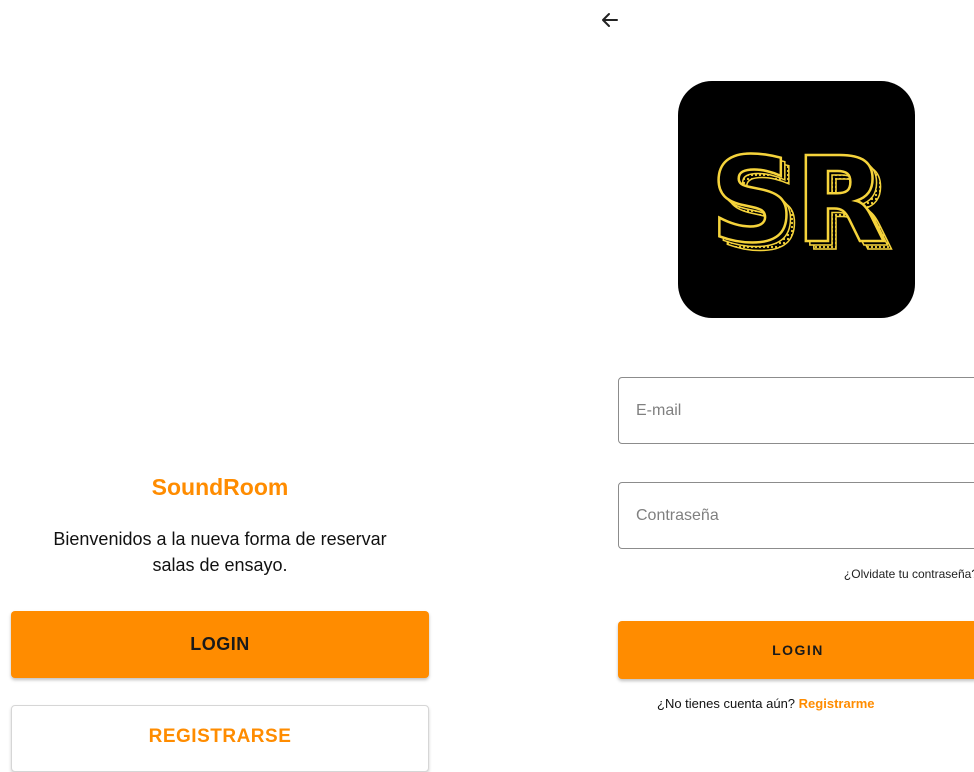 This screenshot has width=974, height=772. What do you see at coordinates (220, 644) in the screenshot?
I see `login-button: LOGIN` at bounding box center [220, 644].